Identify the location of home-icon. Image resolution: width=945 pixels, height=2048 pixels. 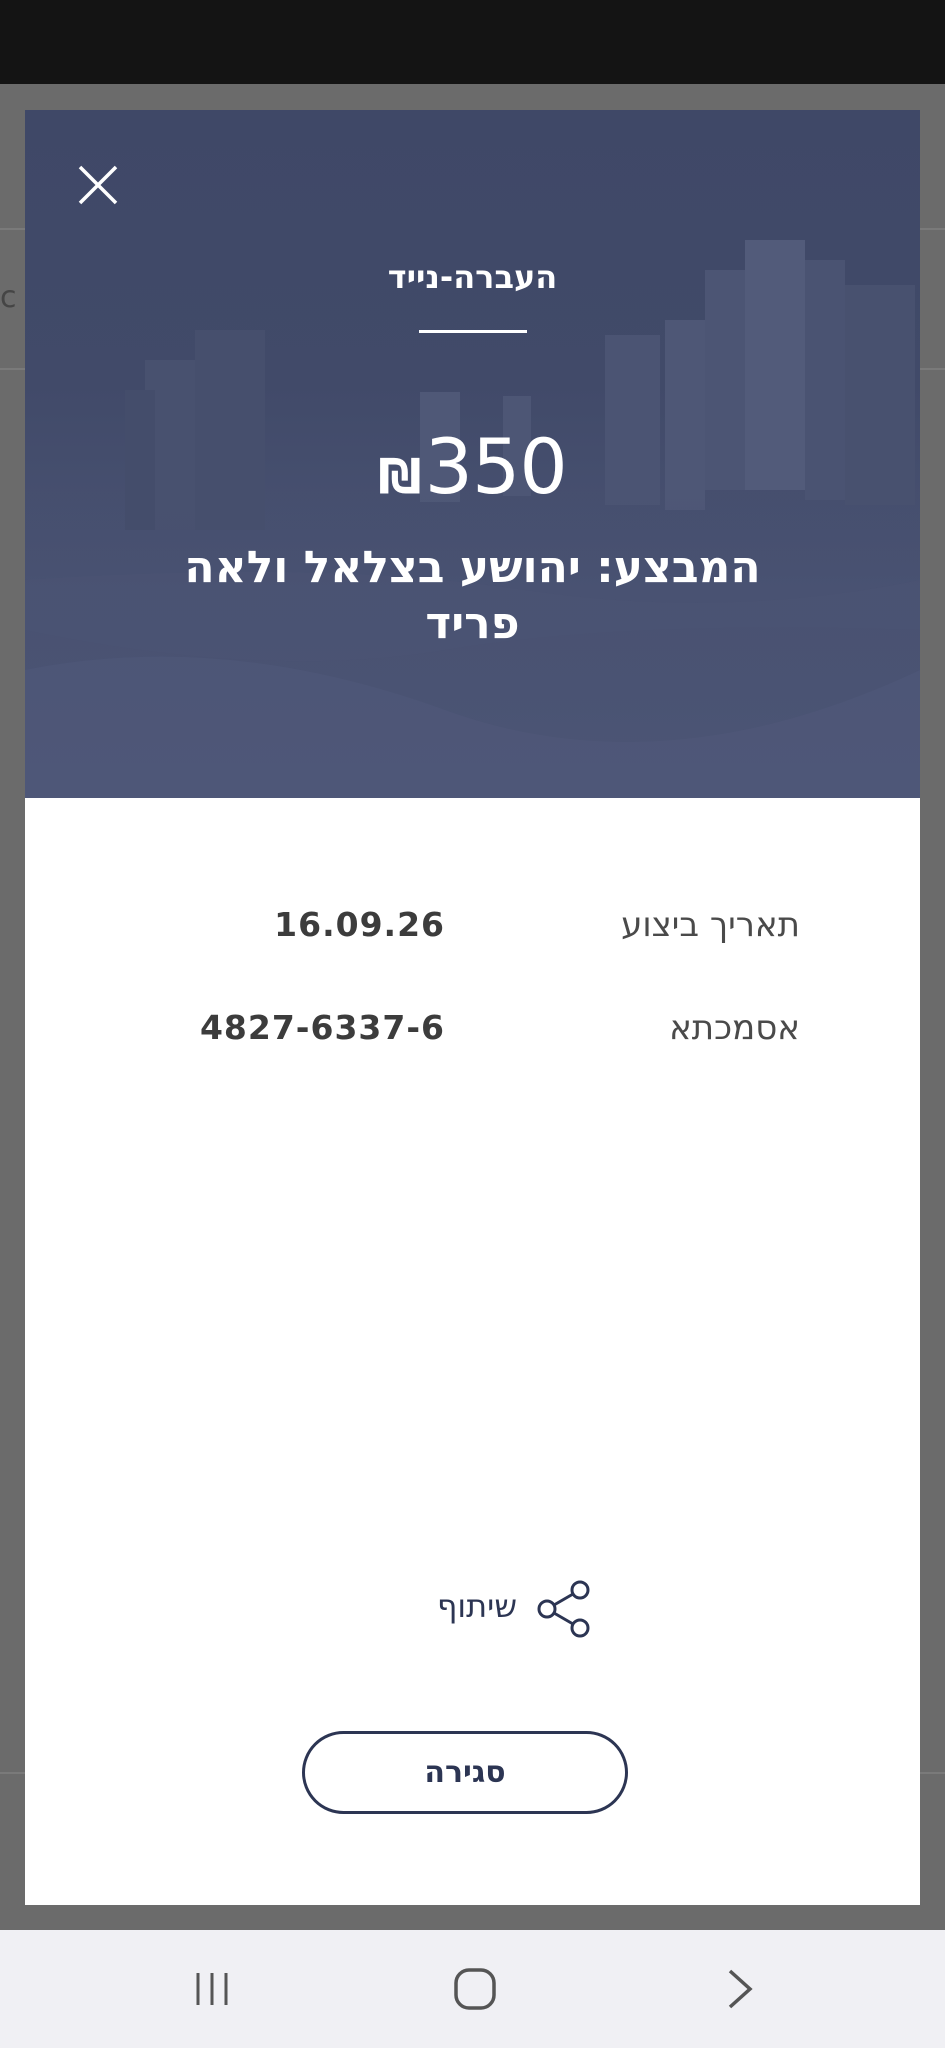
(475, 1989).